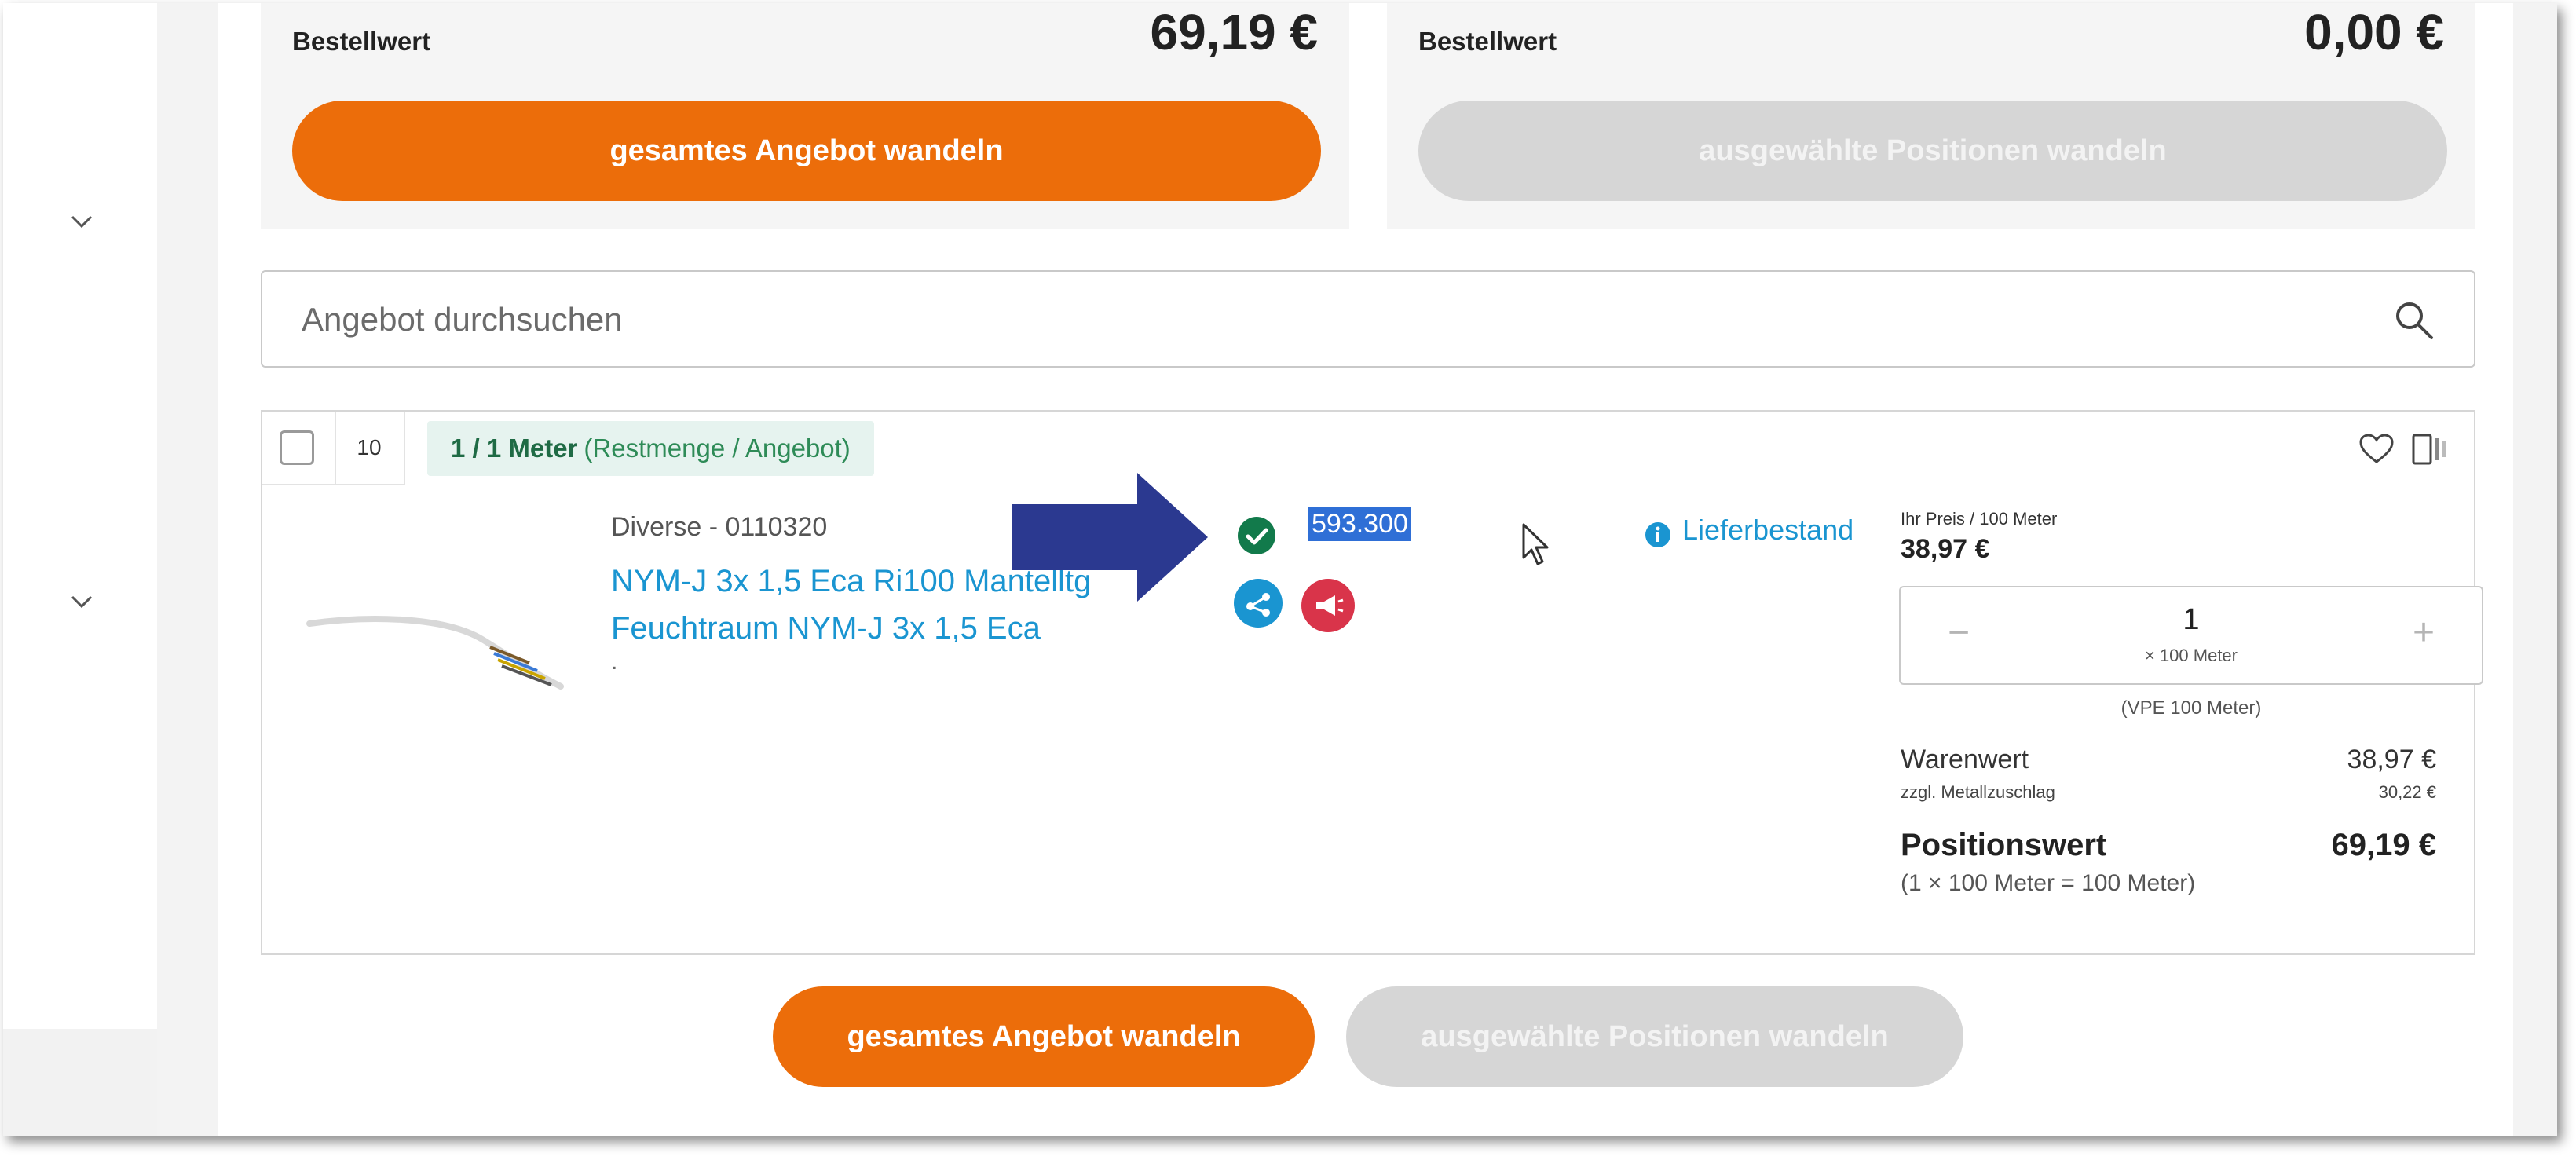 This screenshot has height=1160, width=2576. Describe the element at coordinates (80, 1082) in the screenshot. I see `sidebar-footer` at that location.